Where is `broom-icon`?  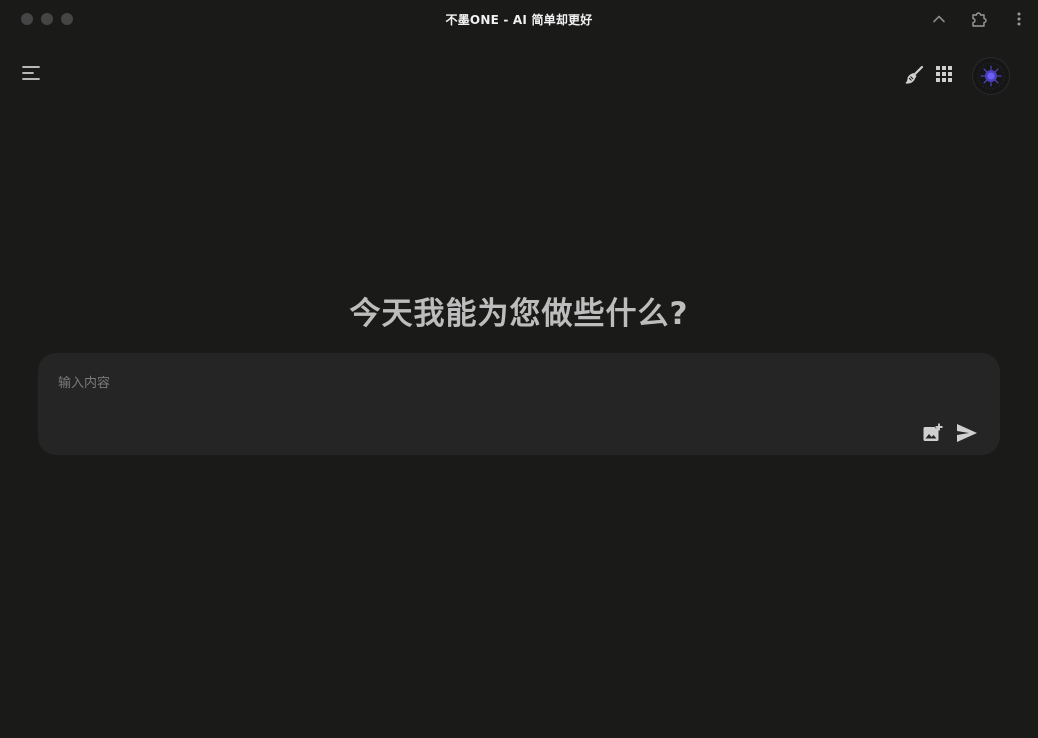 broom-icon is located at coordinates (914, 74).